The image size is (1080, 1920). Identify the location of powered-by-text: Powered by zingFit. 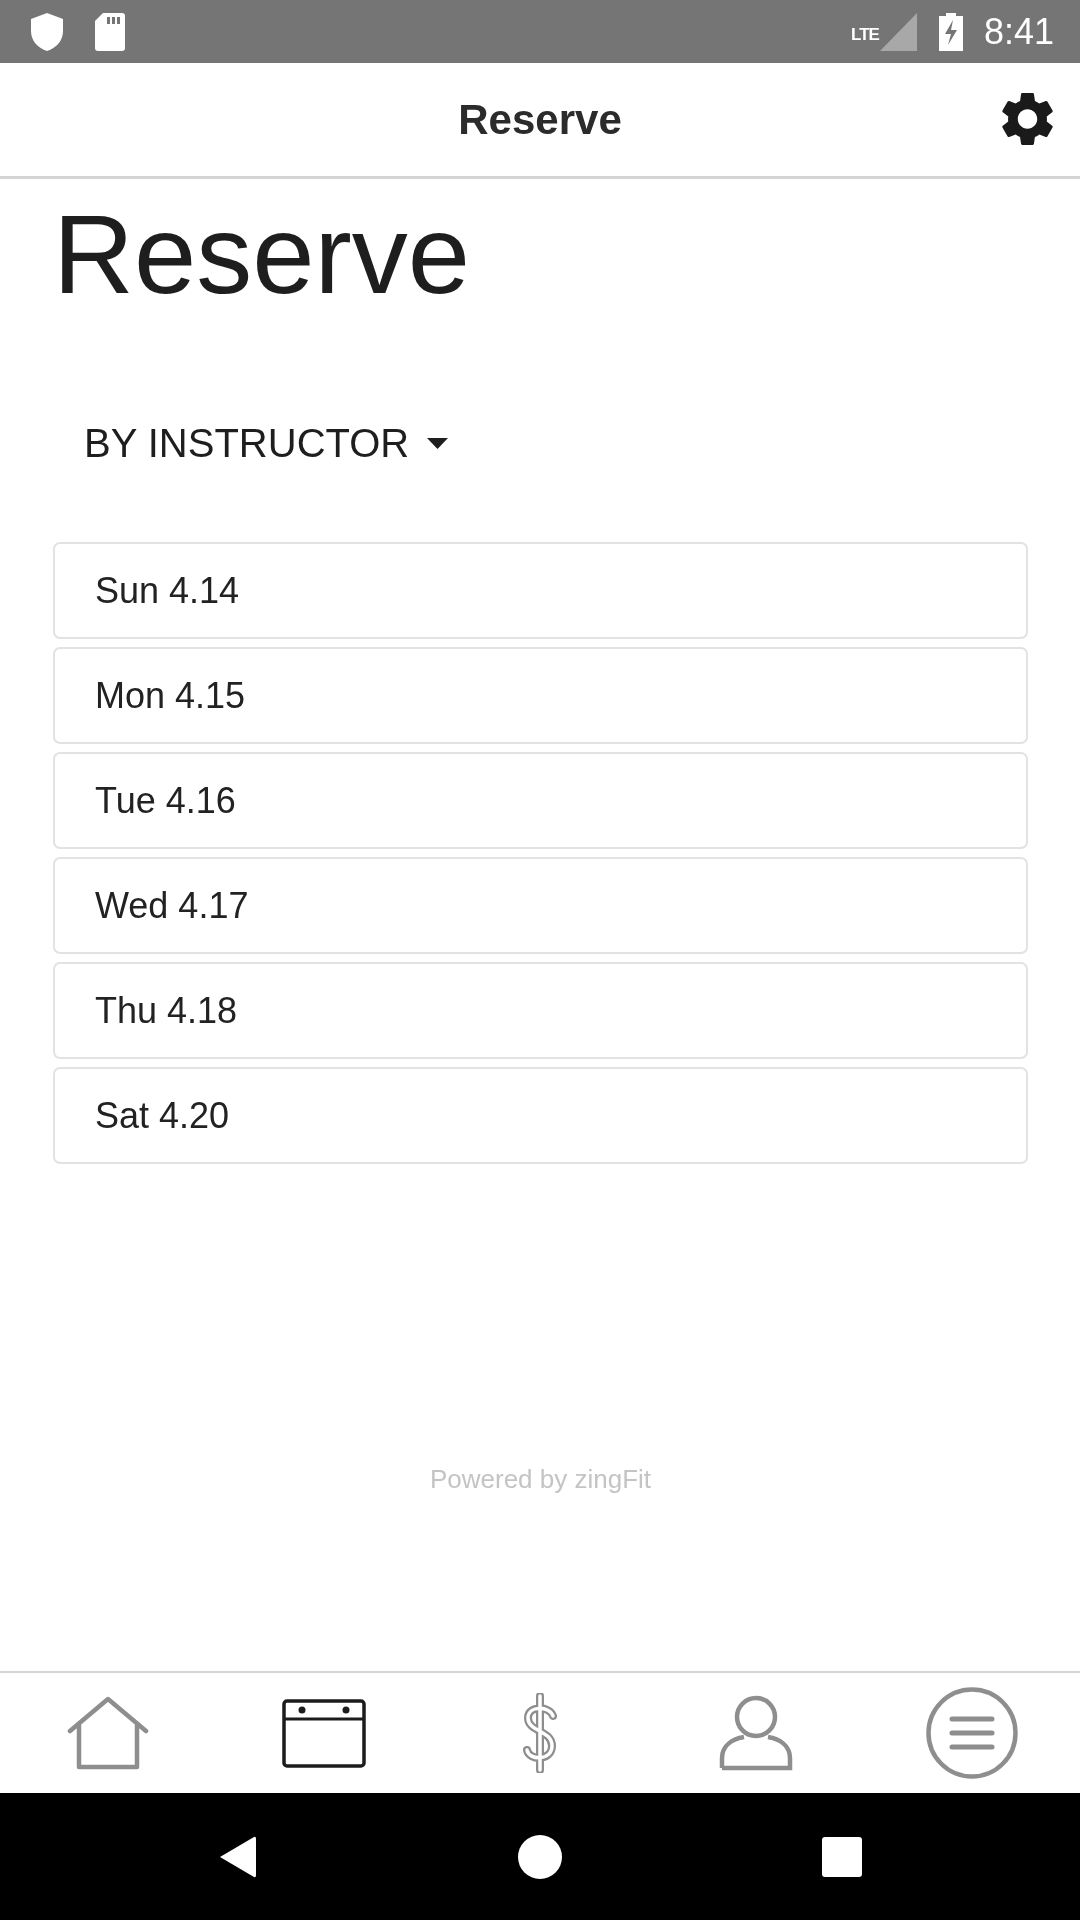
(540, 1479).